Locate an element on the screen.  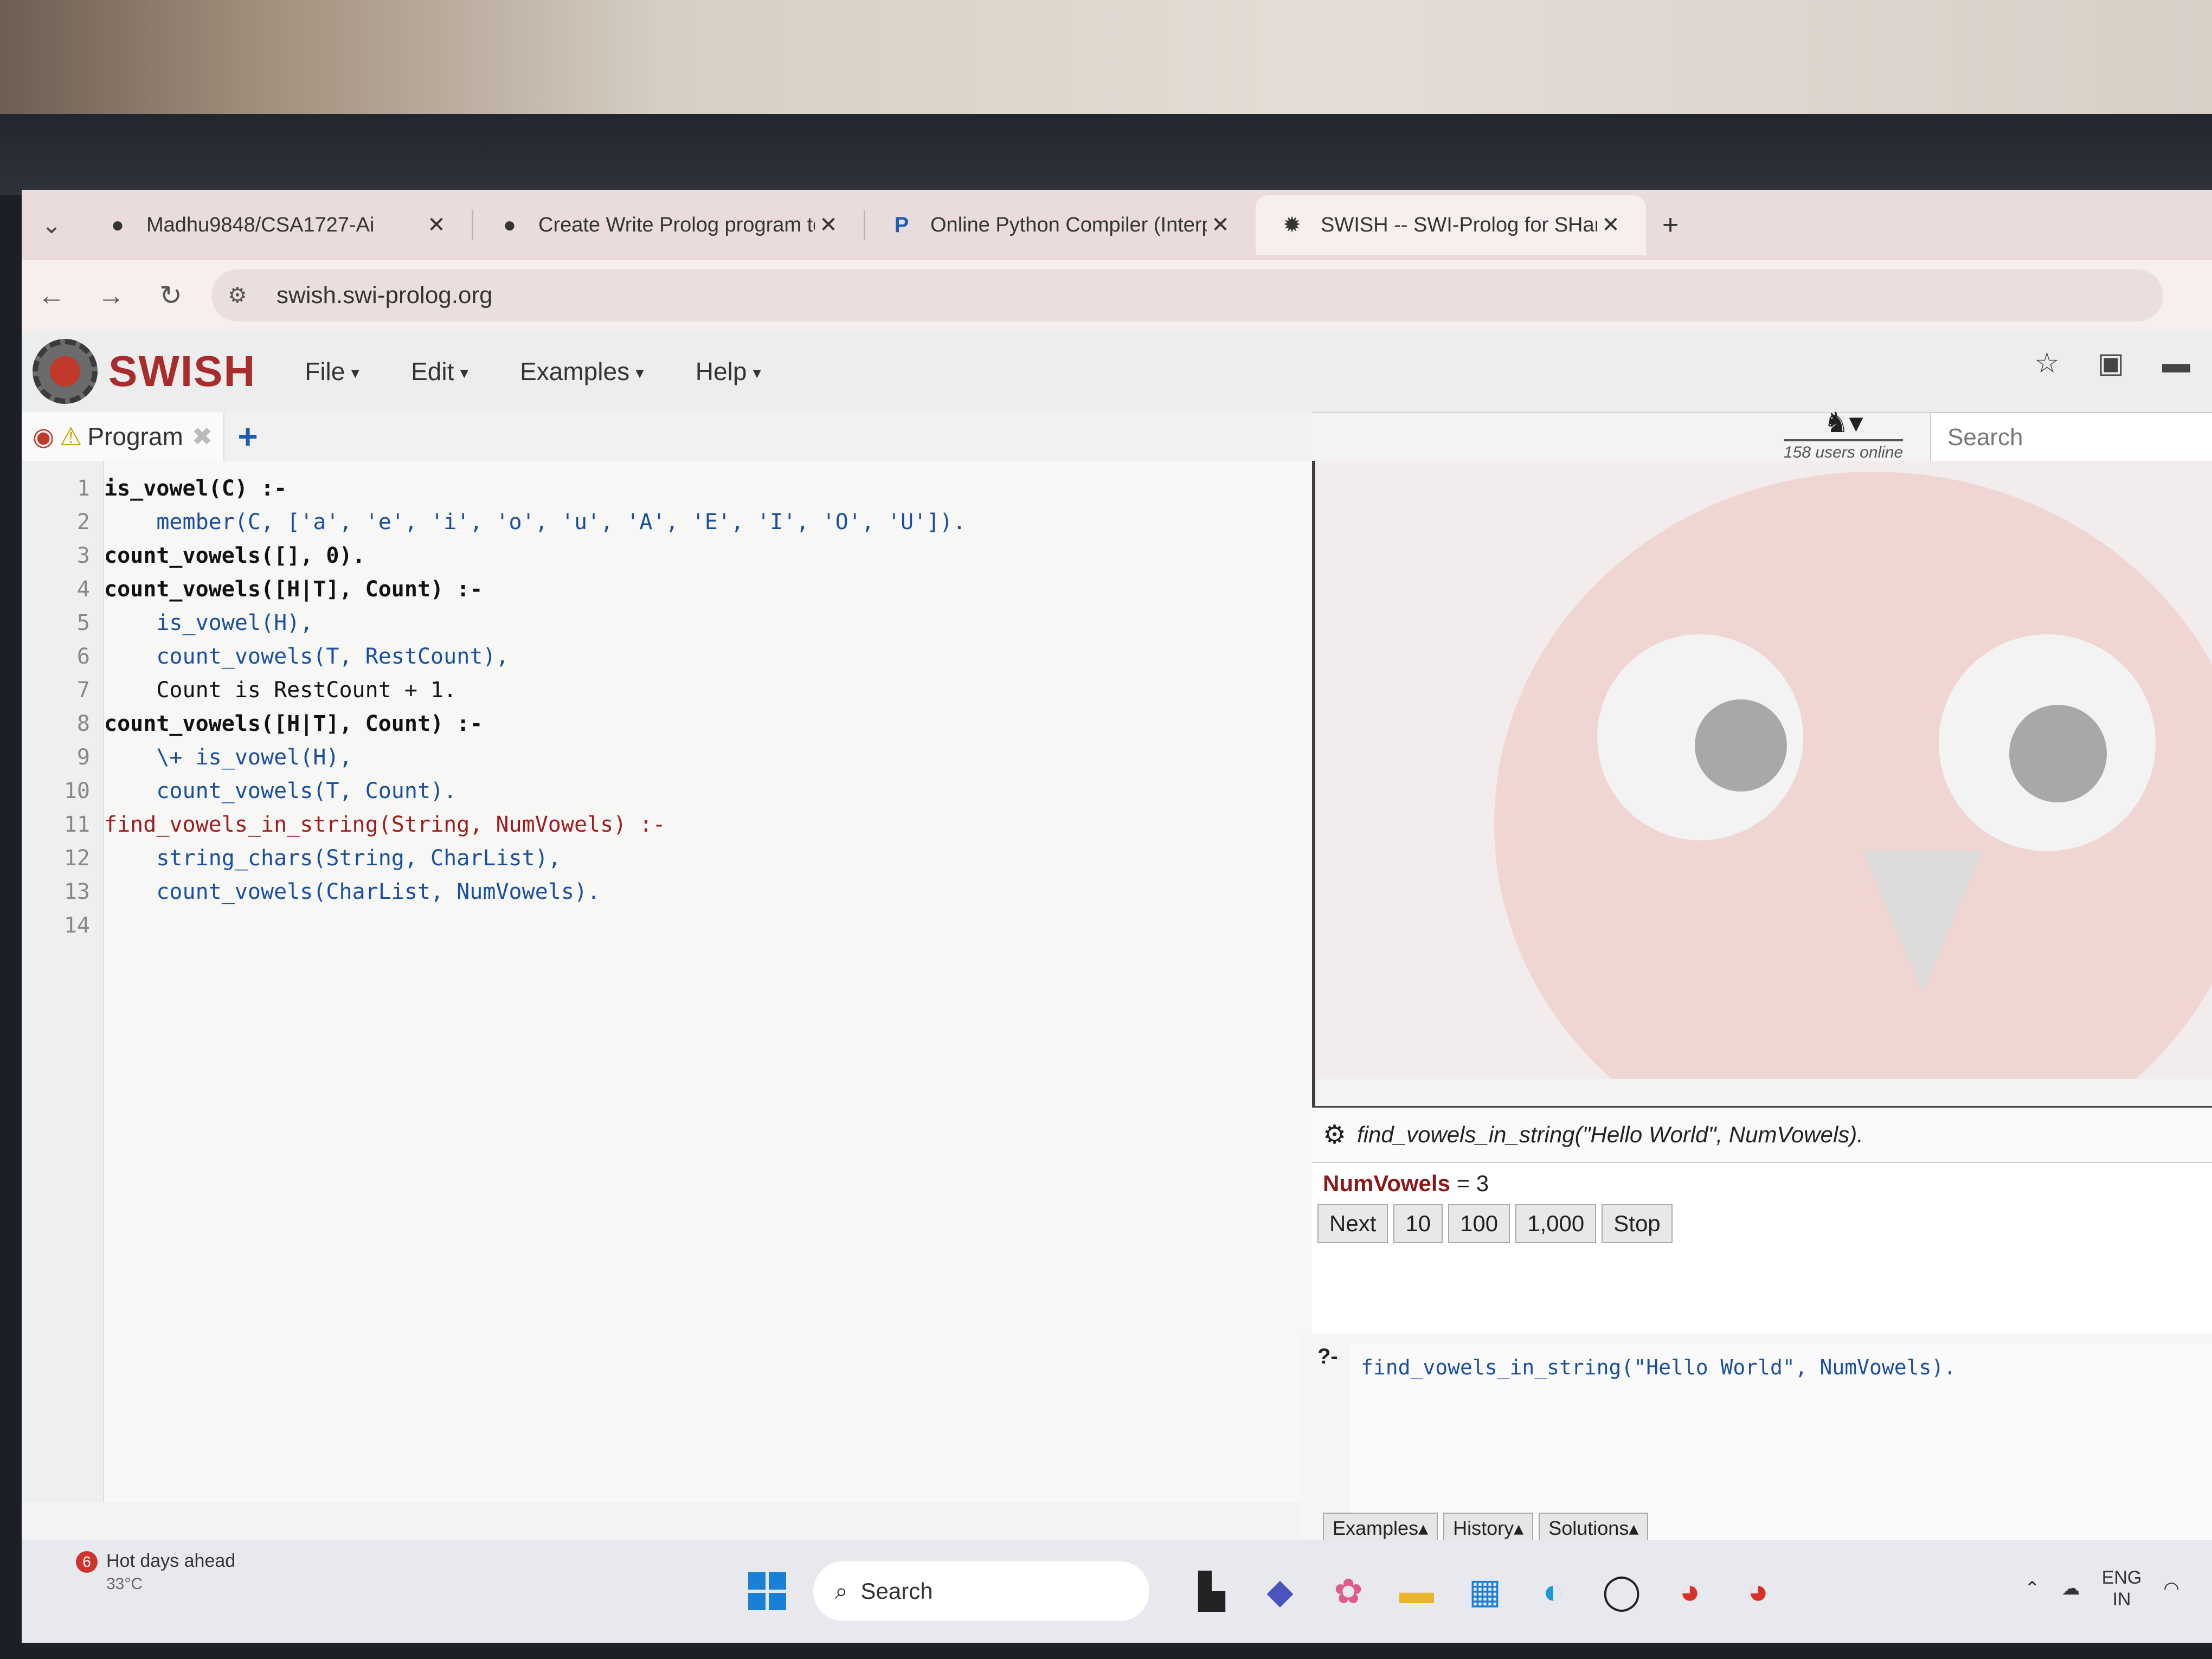
swish-icon: ✹ is located at coordinates (1292, 225).